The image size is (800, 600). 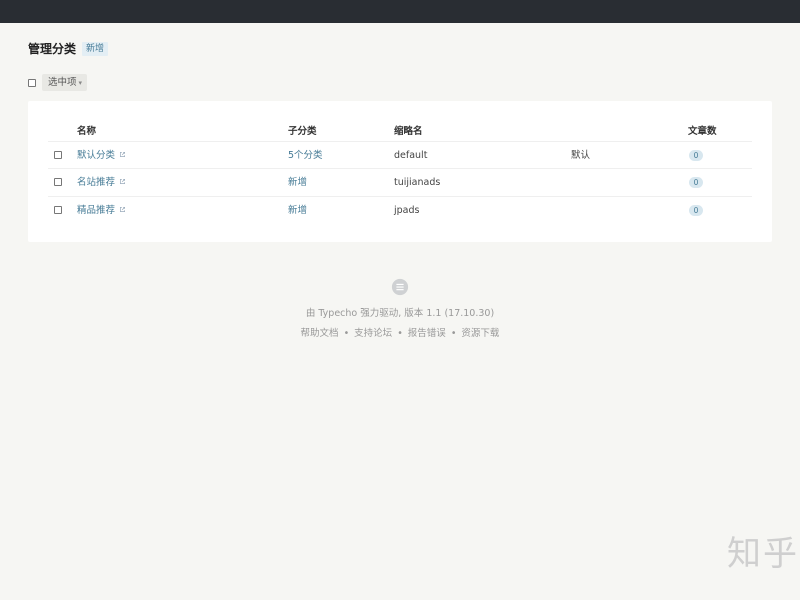 I want to click on table-row: 名站推荐 新增 tuijianads 0, so click(x=400, y=182).